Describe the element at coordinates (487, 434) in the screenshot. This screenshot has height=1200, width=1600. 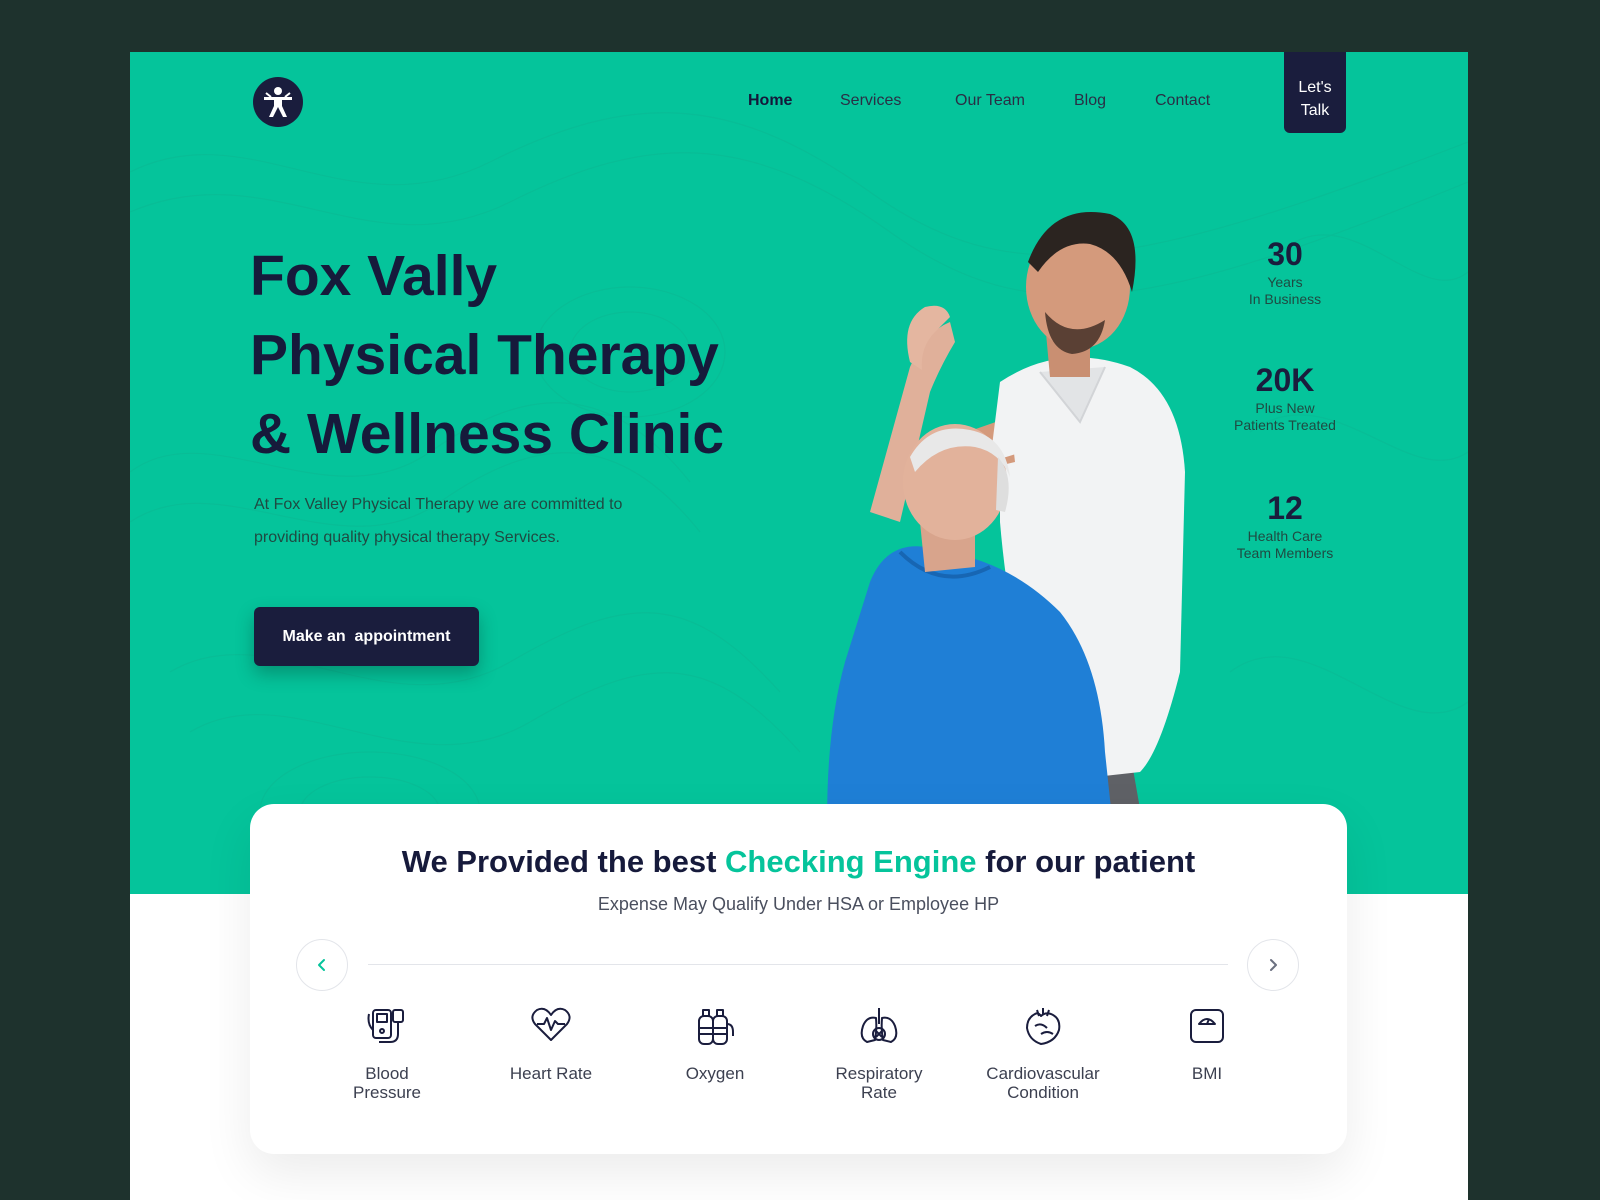
I see `hero-title-line-3: & Wellness Clinic` at that location.